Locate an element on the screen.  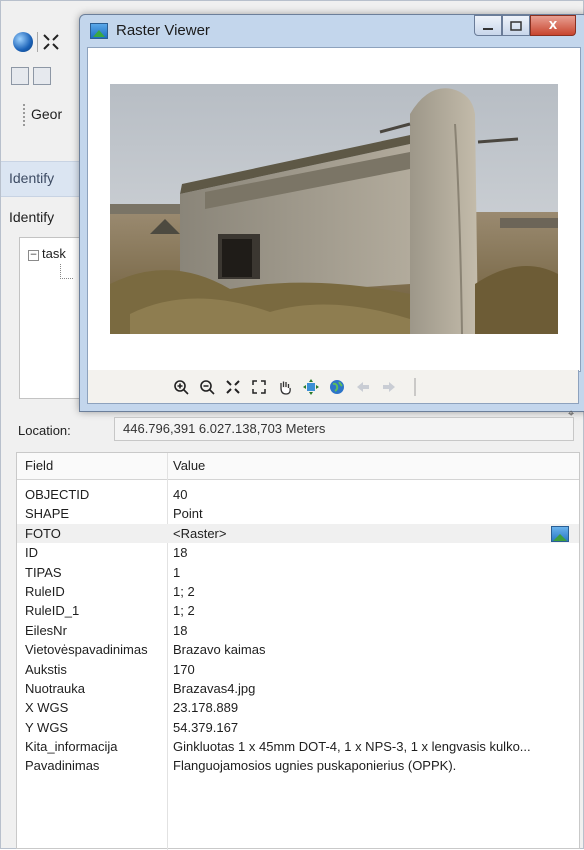
secondary-toolbar is located at coordinates (46, 76).